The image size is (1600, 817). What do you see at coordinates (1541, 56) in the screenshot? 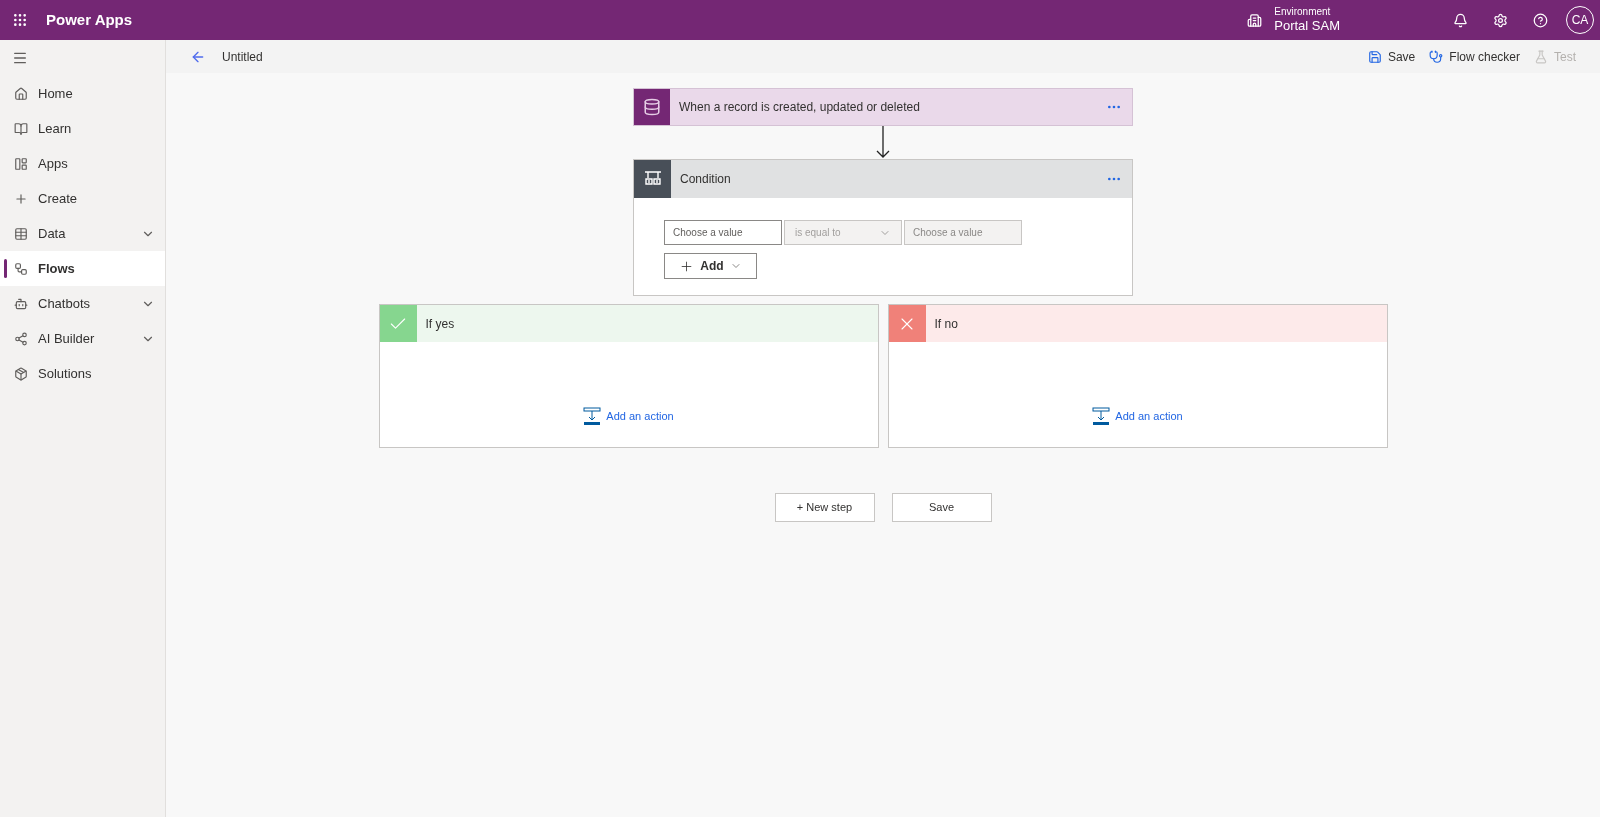
I see `flask-icon` at bounding box center [1541, 56].